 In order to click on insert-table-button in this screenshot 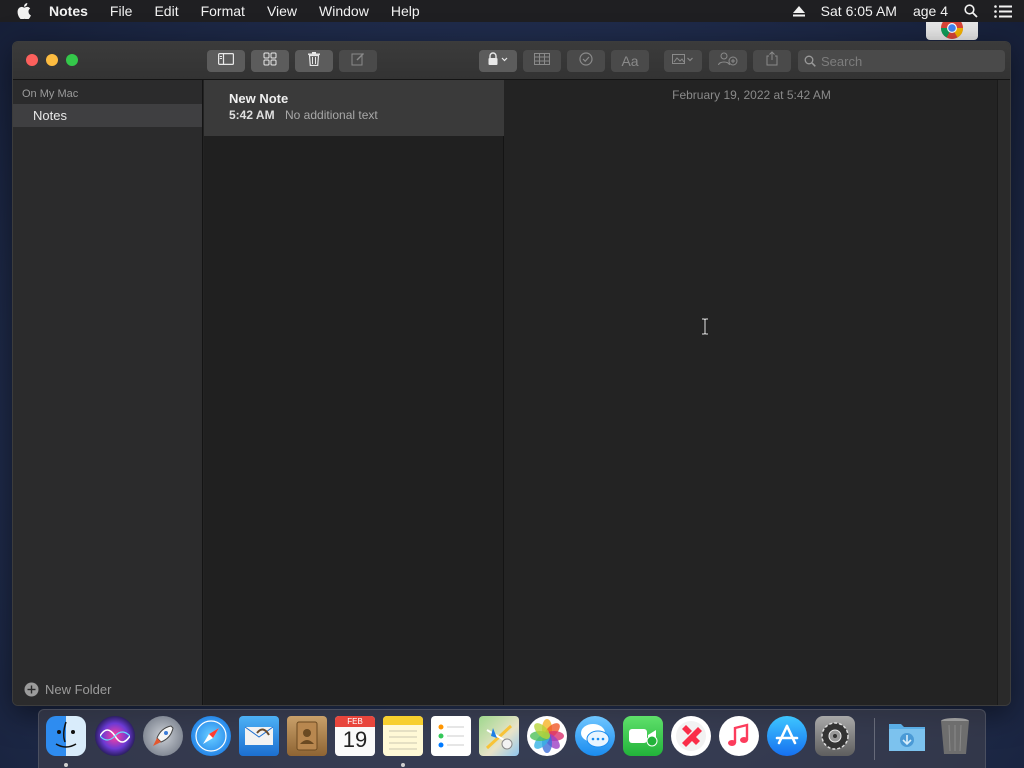, I will do `click(542, 61)`.